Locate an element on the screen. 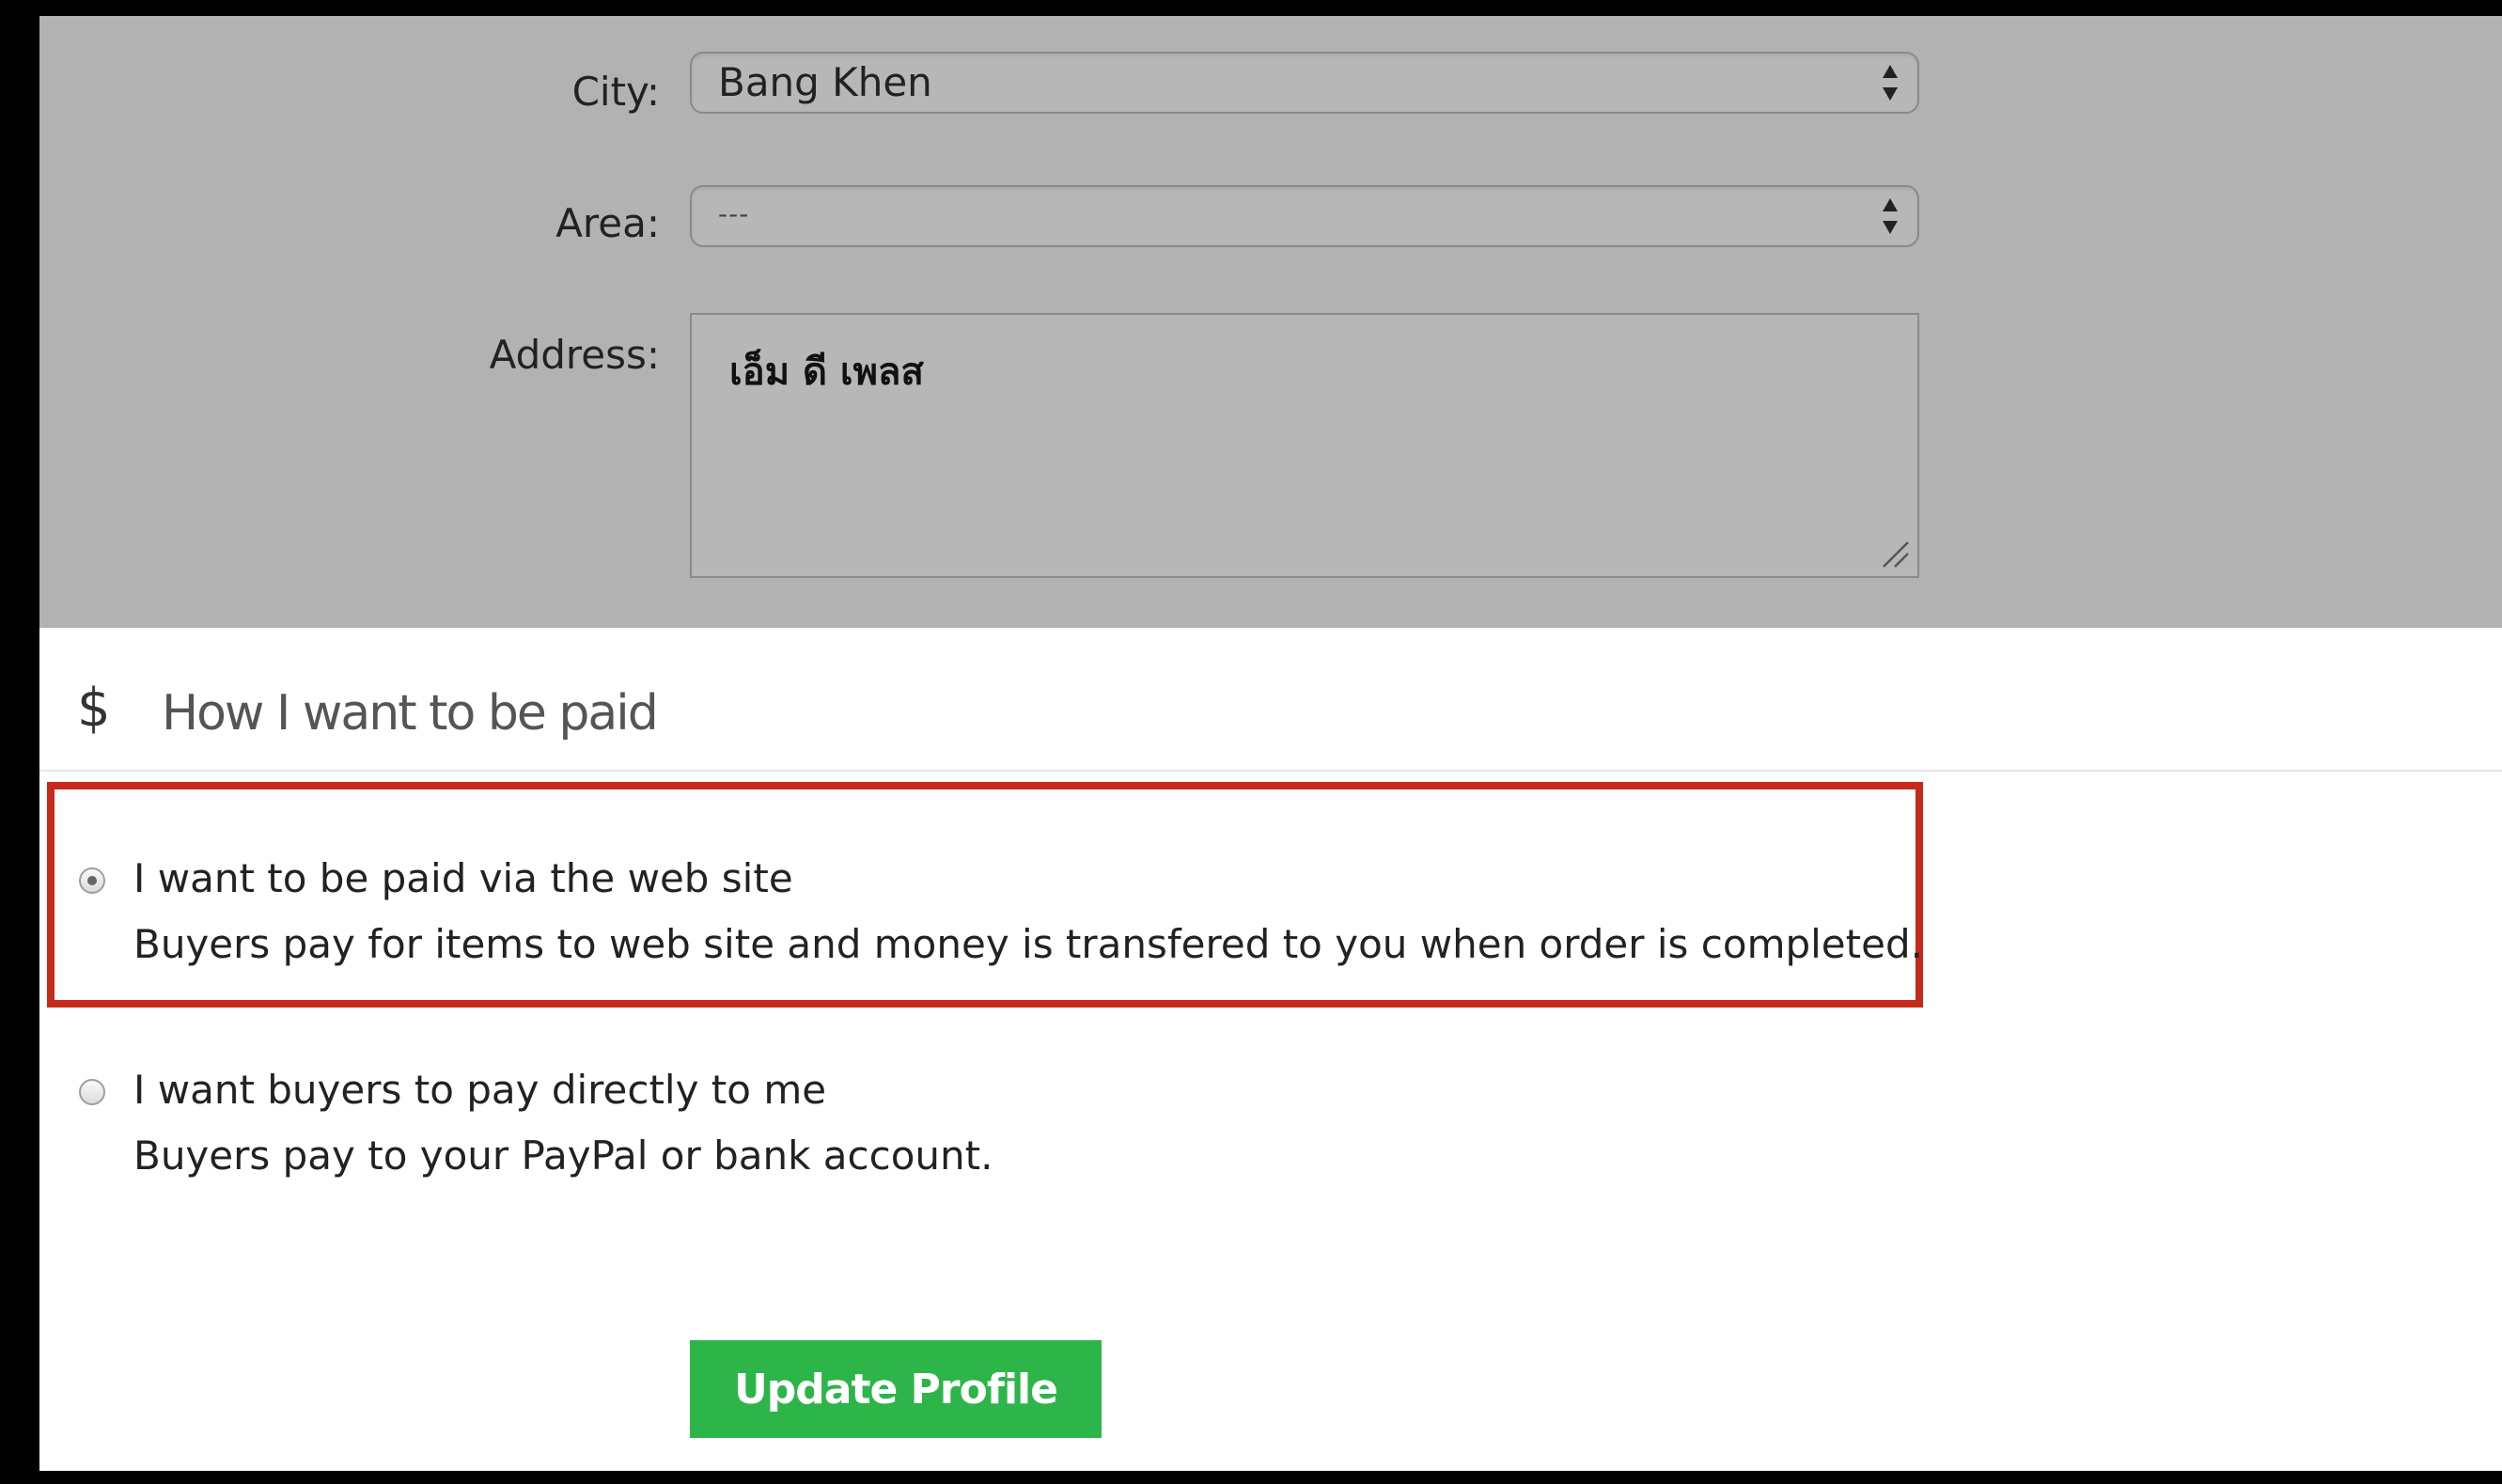  payment-option-website-radio is located at coordinates (92, 880).